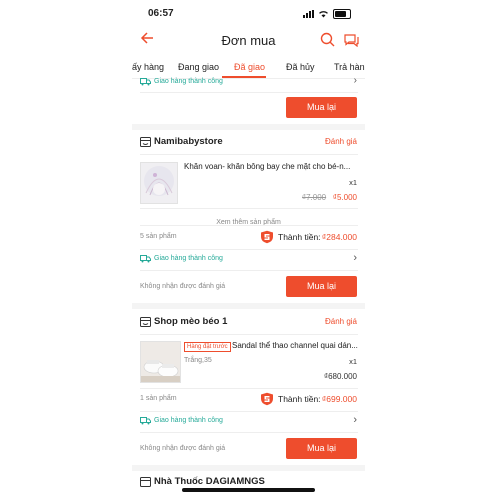 The image size is (499, 499). I want to click on status-icons, so click(327, 14).